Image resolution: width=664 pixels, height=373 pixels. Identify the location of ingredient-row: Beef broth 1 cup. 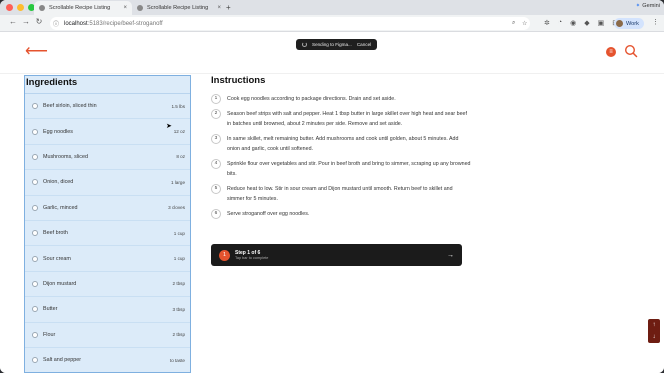
(107, 234).